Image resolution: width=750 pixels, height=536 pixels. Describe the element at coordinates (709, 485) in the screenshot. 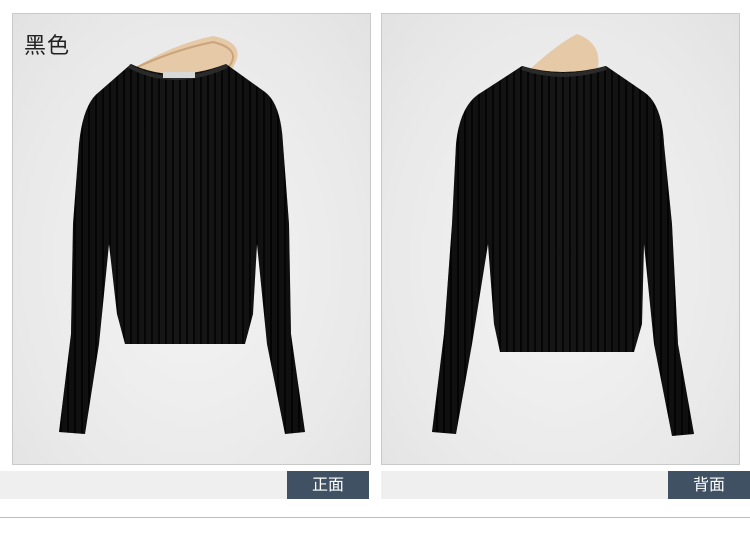

I see `back-caption: 背面` at that location.